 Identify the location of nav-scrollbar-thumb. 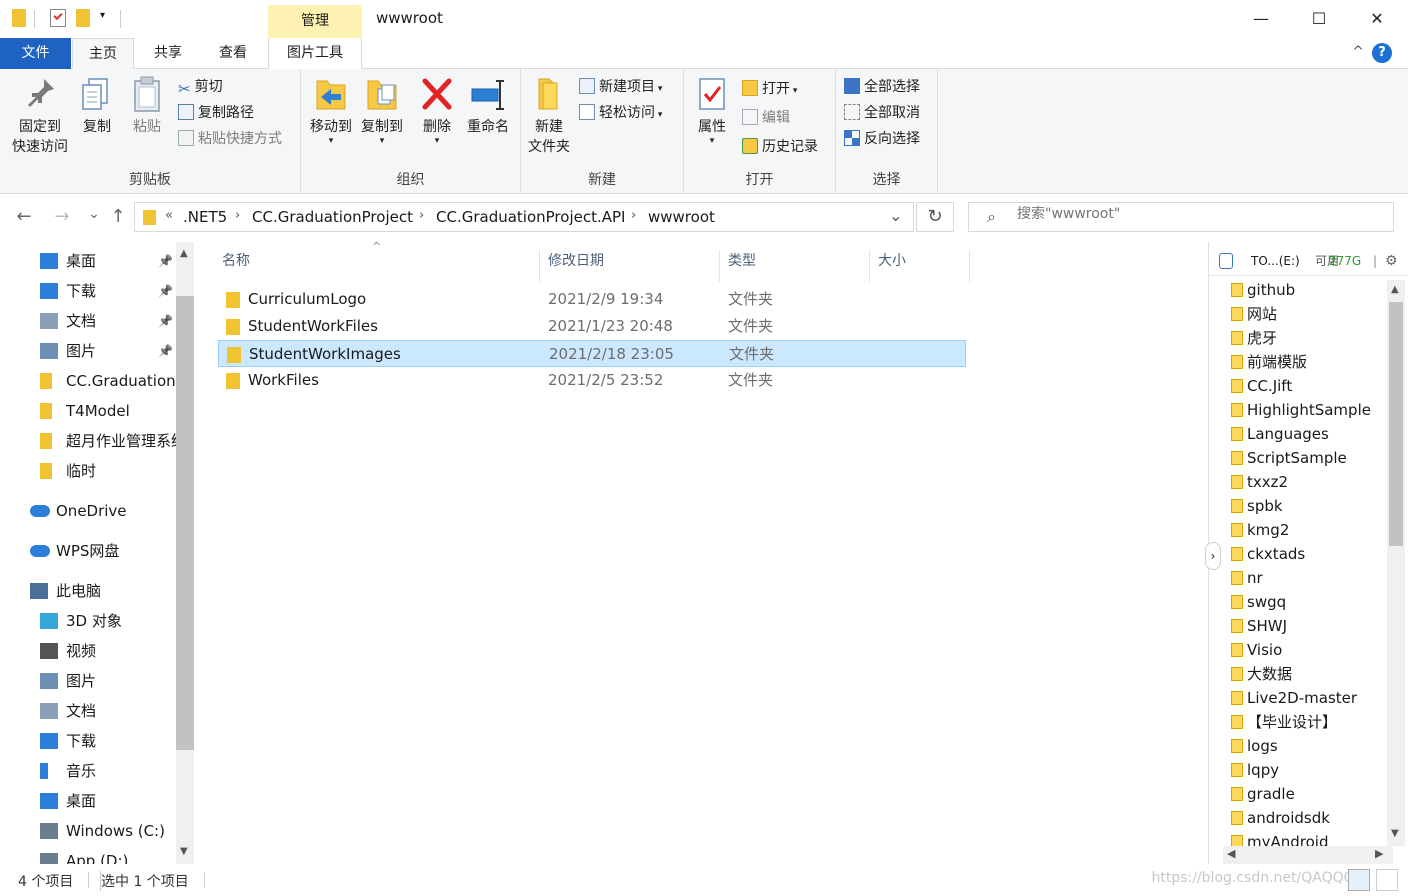
(185, 523).